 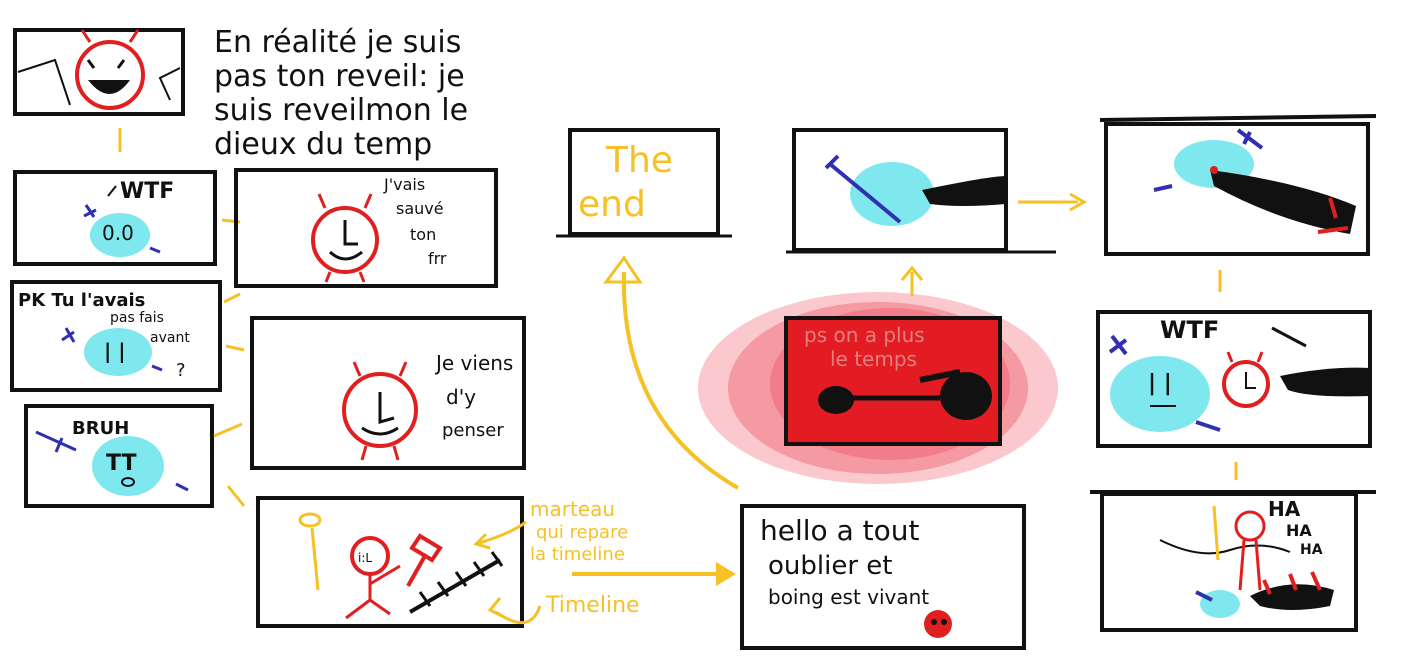 I want to click on text-intro-4: dieux du temp, so click(x=323, y=144).